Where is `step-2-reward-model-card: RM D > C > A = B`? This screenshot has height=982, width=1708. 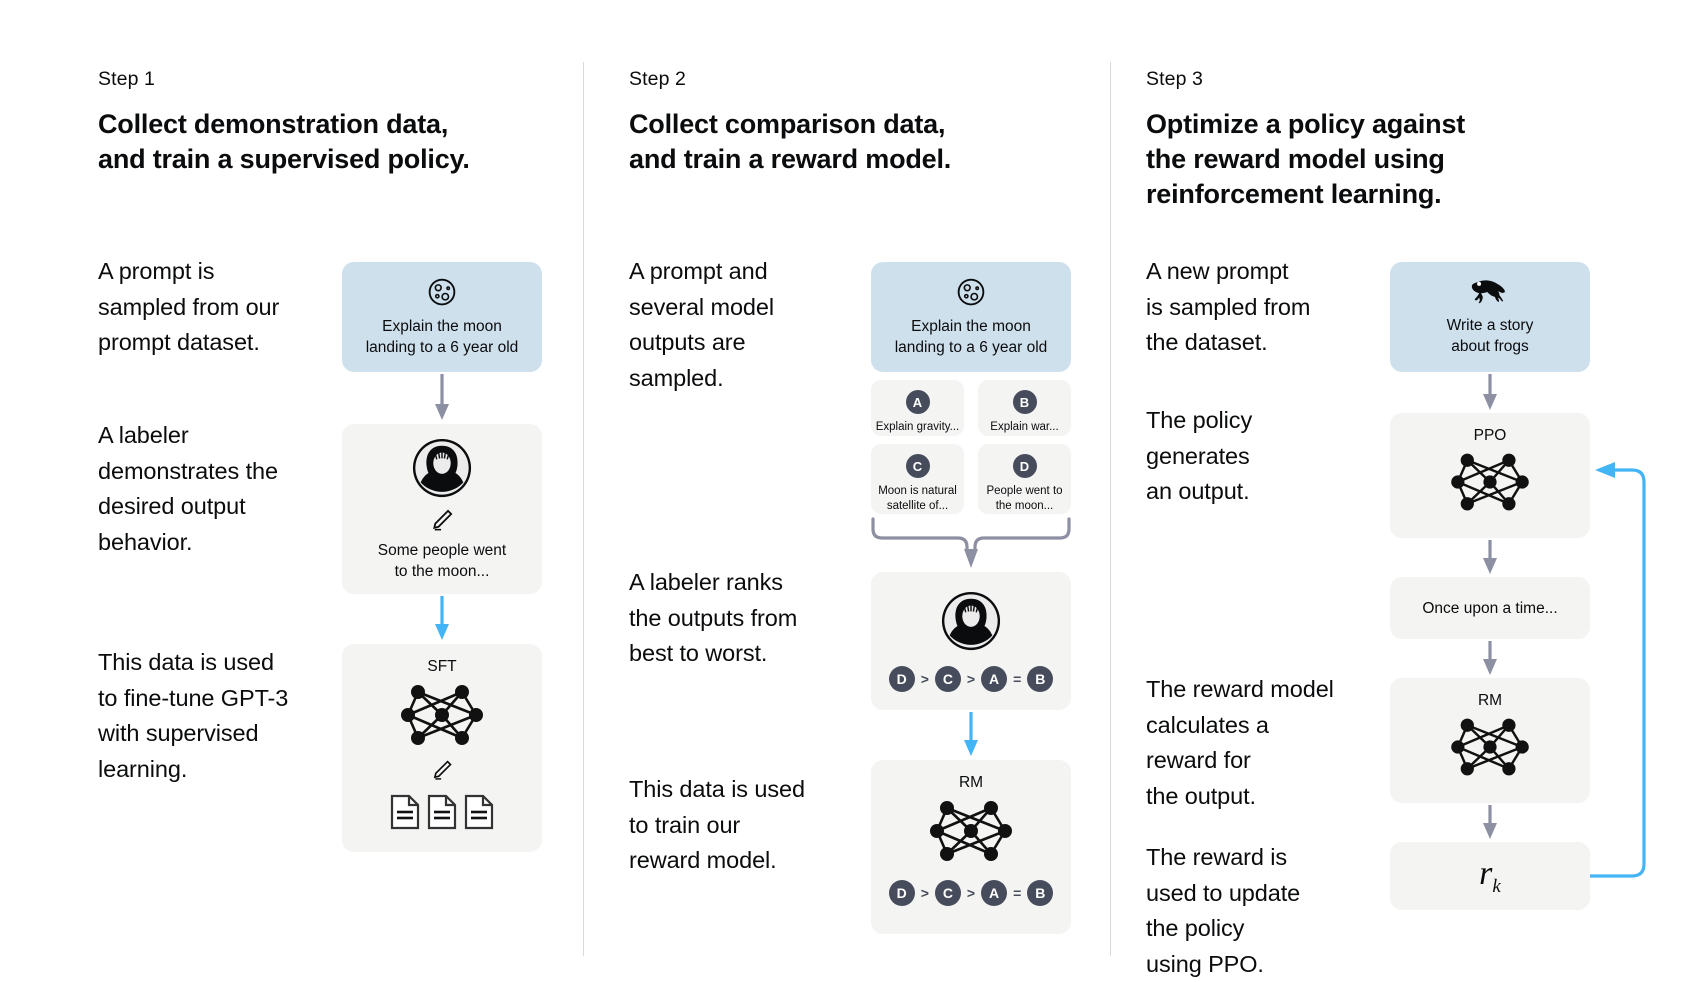 step-2-reward-model-card: RM D > C > A = B is located at coordinates (971, 847).